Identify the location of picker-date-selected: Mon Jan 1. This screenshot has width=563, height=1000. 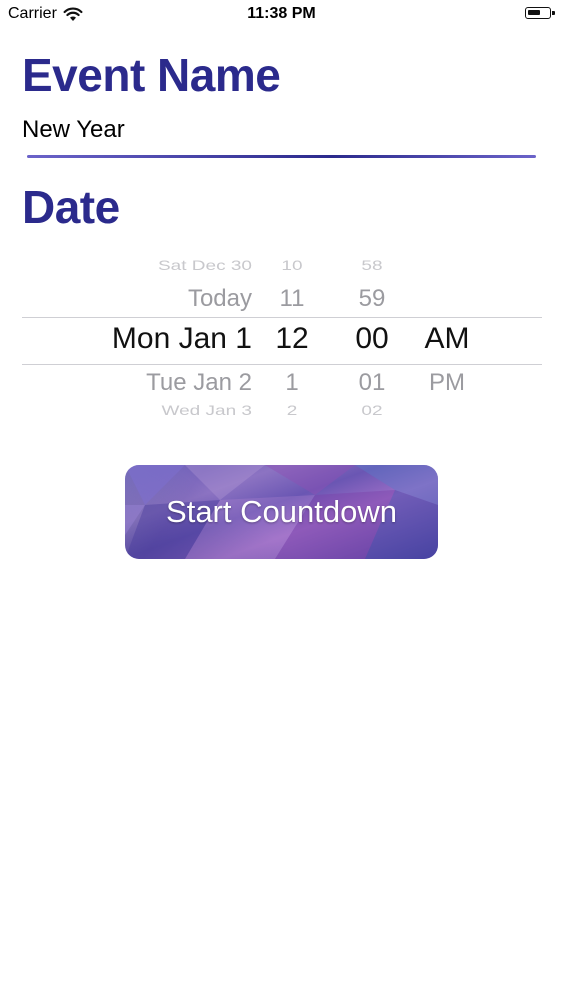
(182, 339).